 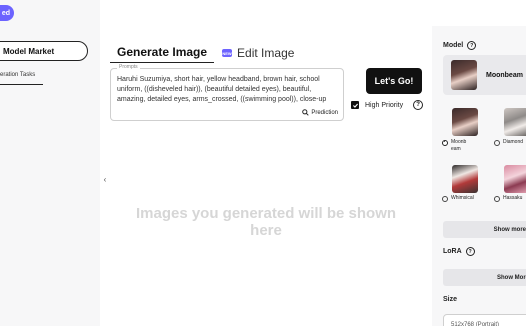 I want to click on prediction-button: Prediction, so click(x=320, y=112).